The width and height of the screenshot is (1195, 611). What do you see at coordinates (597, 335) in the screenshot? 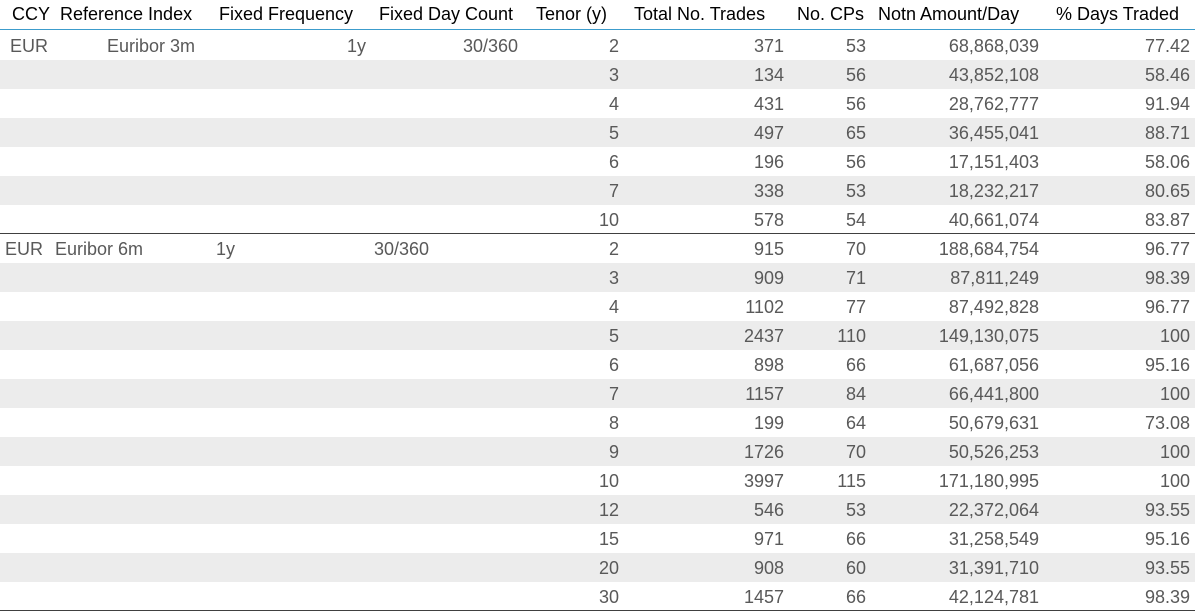
I see `table-row: 5 2437 110 149,130,075 100` at bounding box center [597, 335].